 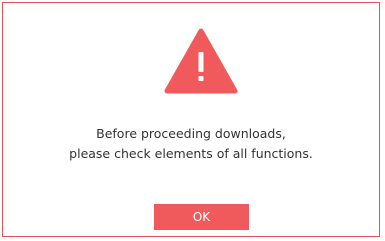 I want to click on exclamation-bar, so click(x=201, y=62).